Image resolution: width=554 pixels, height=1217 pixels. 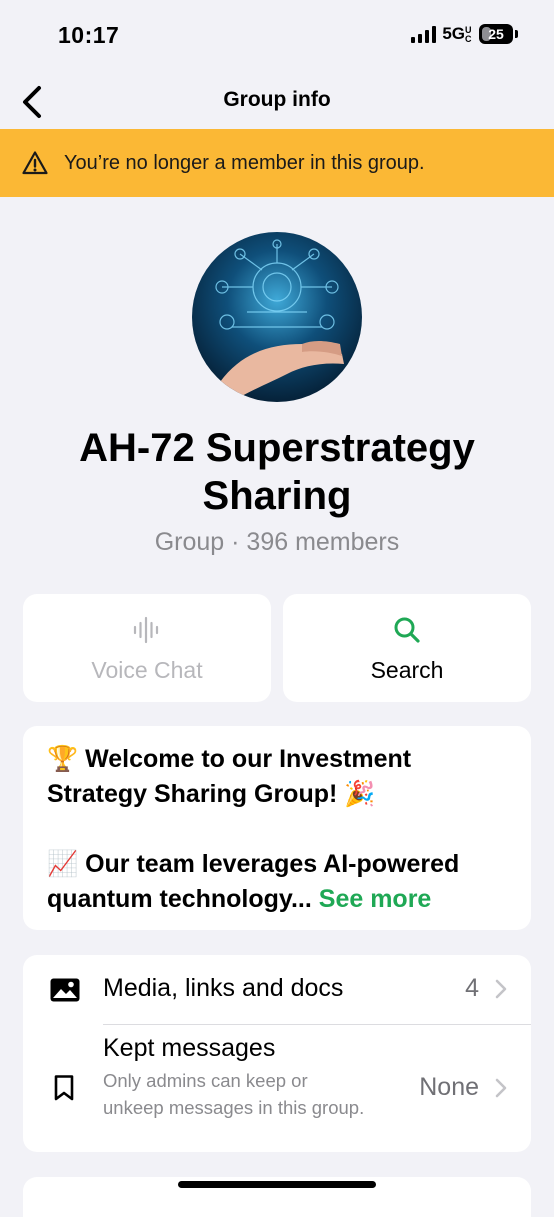 What do you see at coordinates (147, 630) in the screenshot?
I see `waveform-icon` at bounding box center [147, 630].